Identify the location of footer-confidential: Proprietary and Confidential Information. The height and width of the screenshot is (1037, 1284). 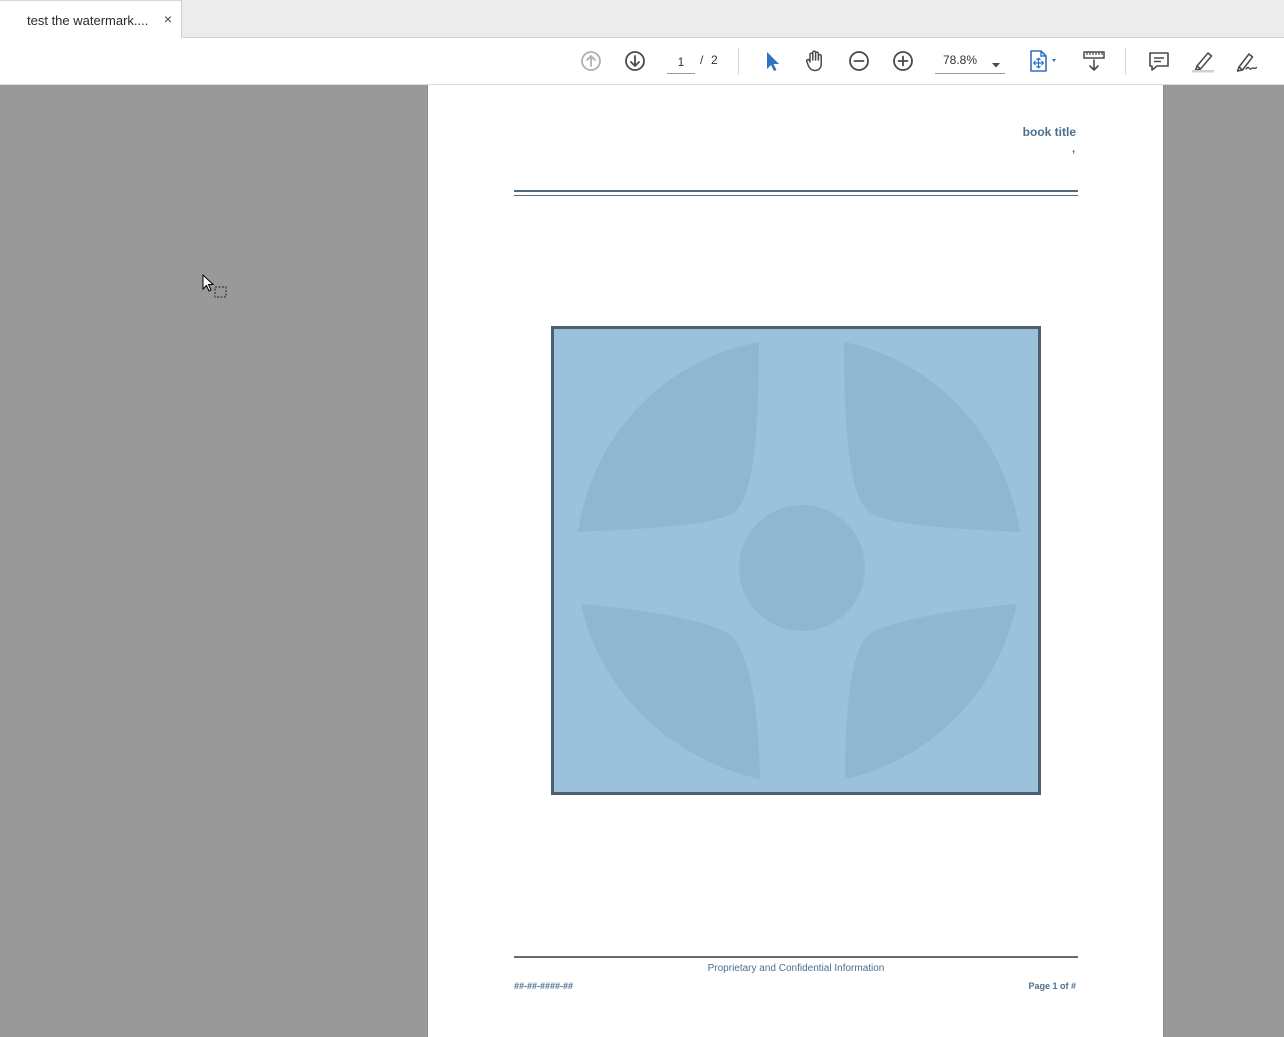
(796, 968).